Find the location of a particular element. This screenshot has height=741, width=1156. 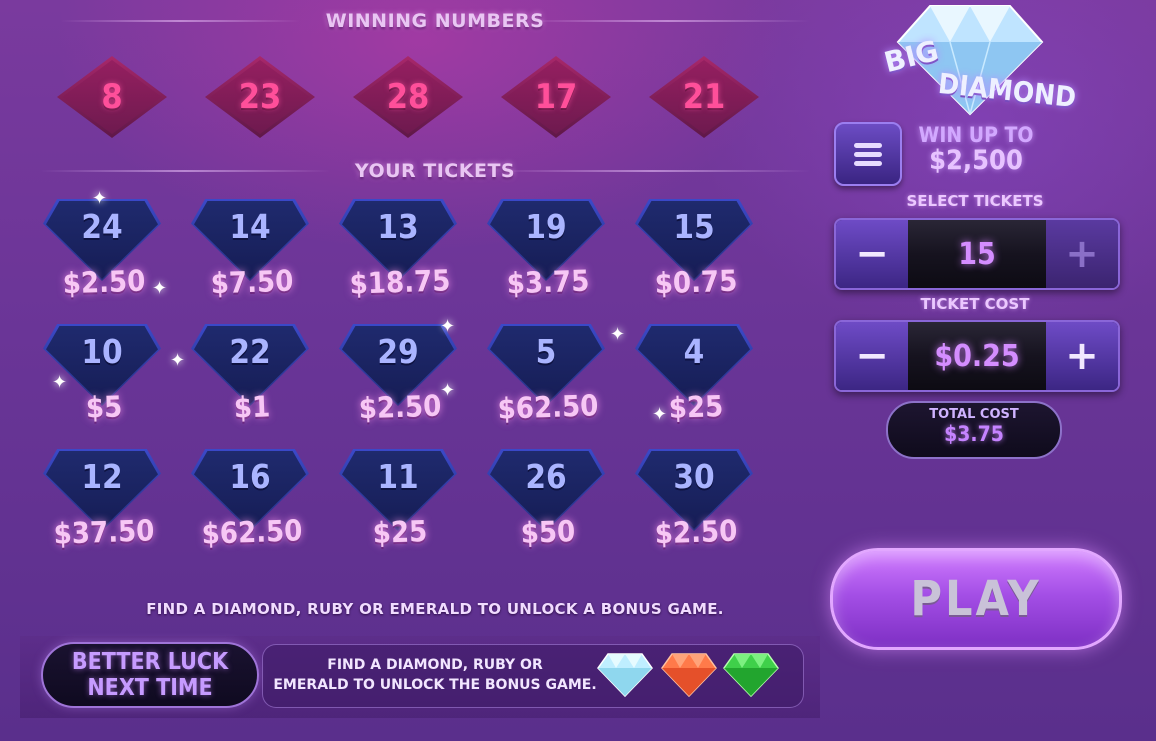

ticket: 5 $62.50 is located at coordinates (548, 383).